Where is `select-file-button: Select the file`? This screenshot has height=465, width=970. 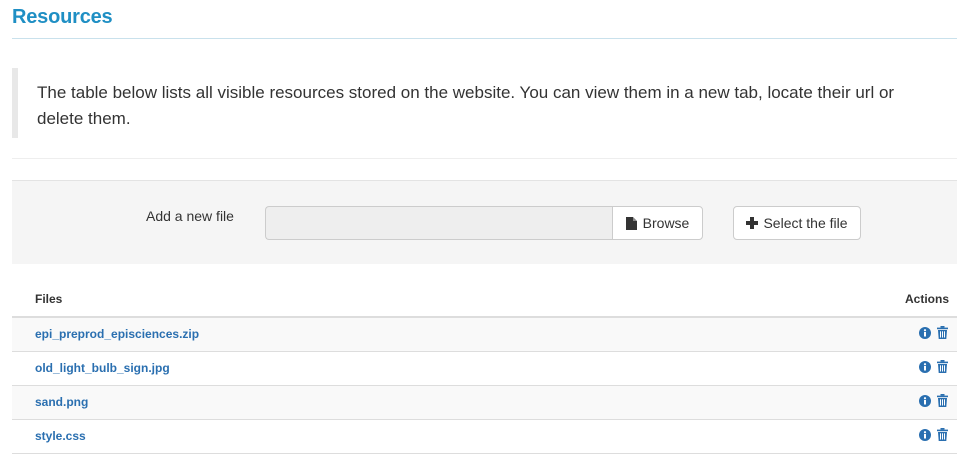
select-file-button: Select the file is located at coordinates (797, 223).